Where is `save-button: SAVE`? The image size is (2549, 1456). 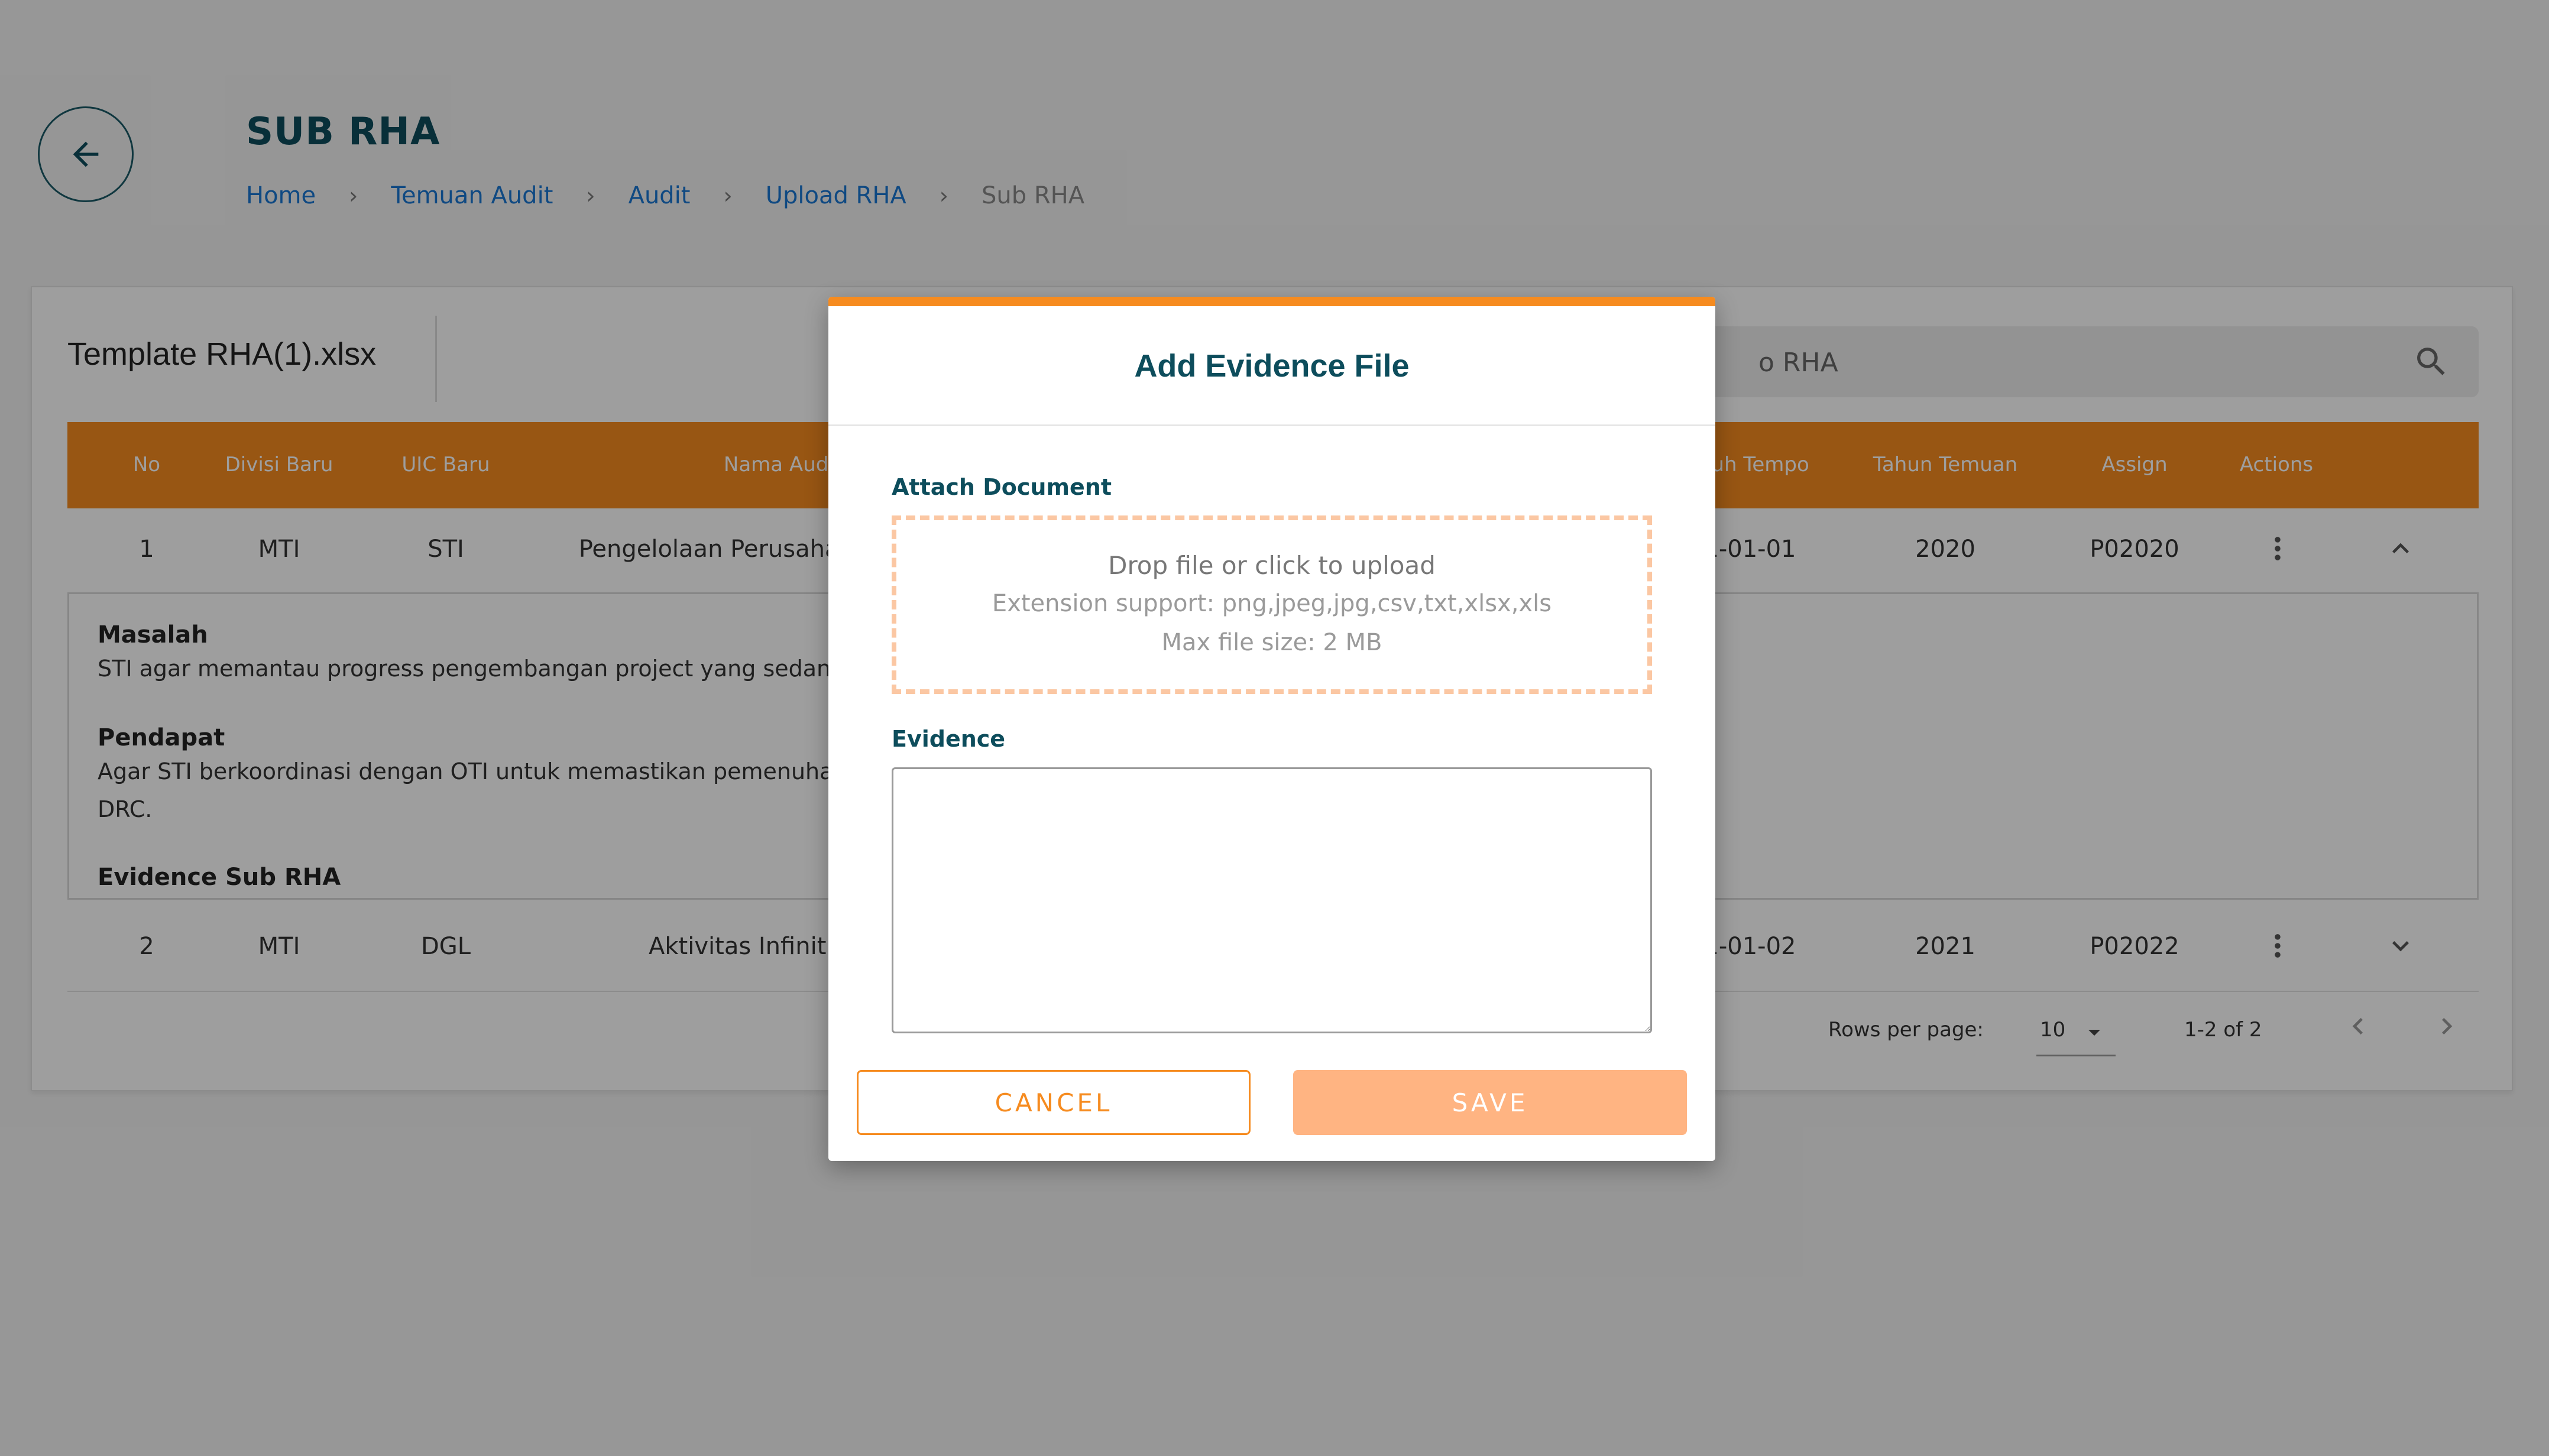 save-button: SAVE is located at coordinates (1490, 1102).